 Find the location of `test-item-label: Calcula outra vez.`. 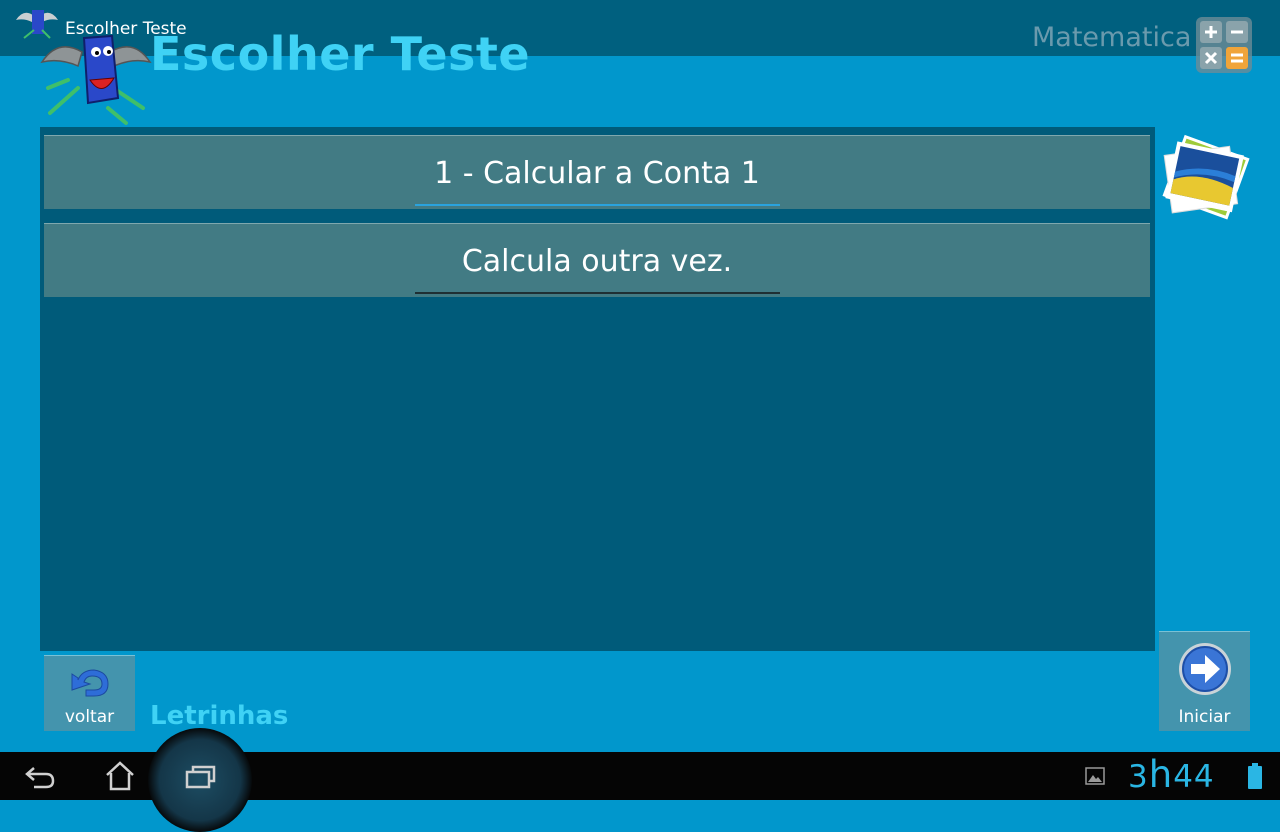

test-item-label: Calcula outra vez. is located at coordinates (597, 261).